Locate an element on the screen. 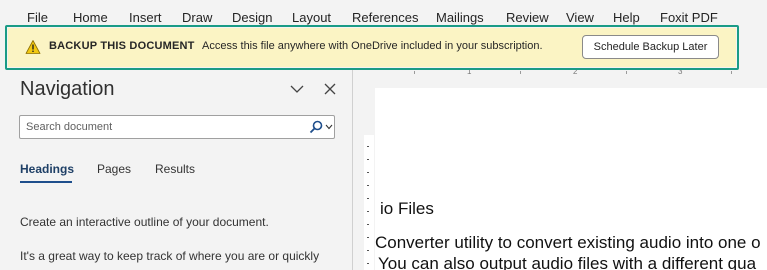  ruler-label: 2 is located at coordinates (575, 71).